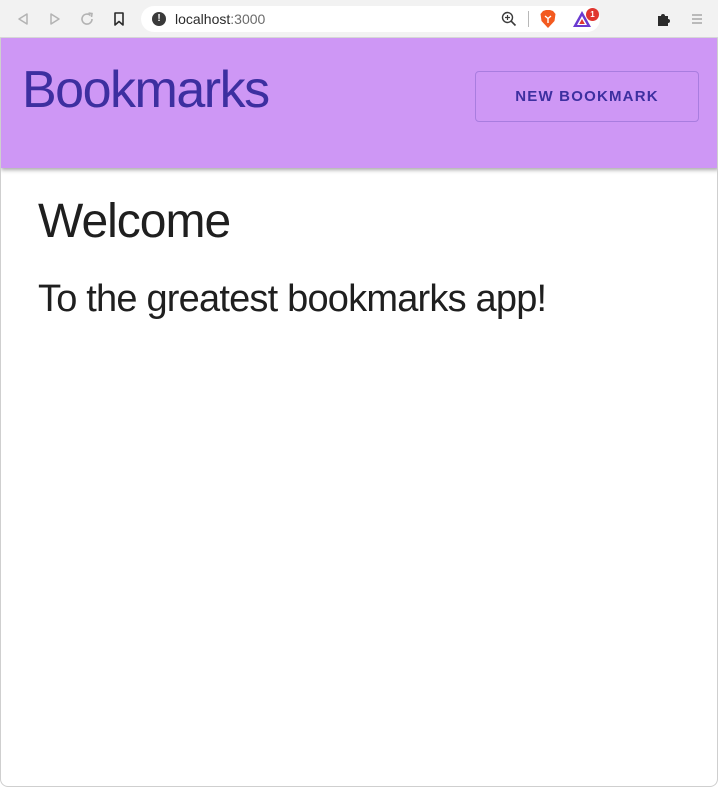 Image resolution: width=718 pixels, height=787 pixels. Describe the element at coordinates (159, 19) in the screenshot. I see `site-info-icon: !` at that location.